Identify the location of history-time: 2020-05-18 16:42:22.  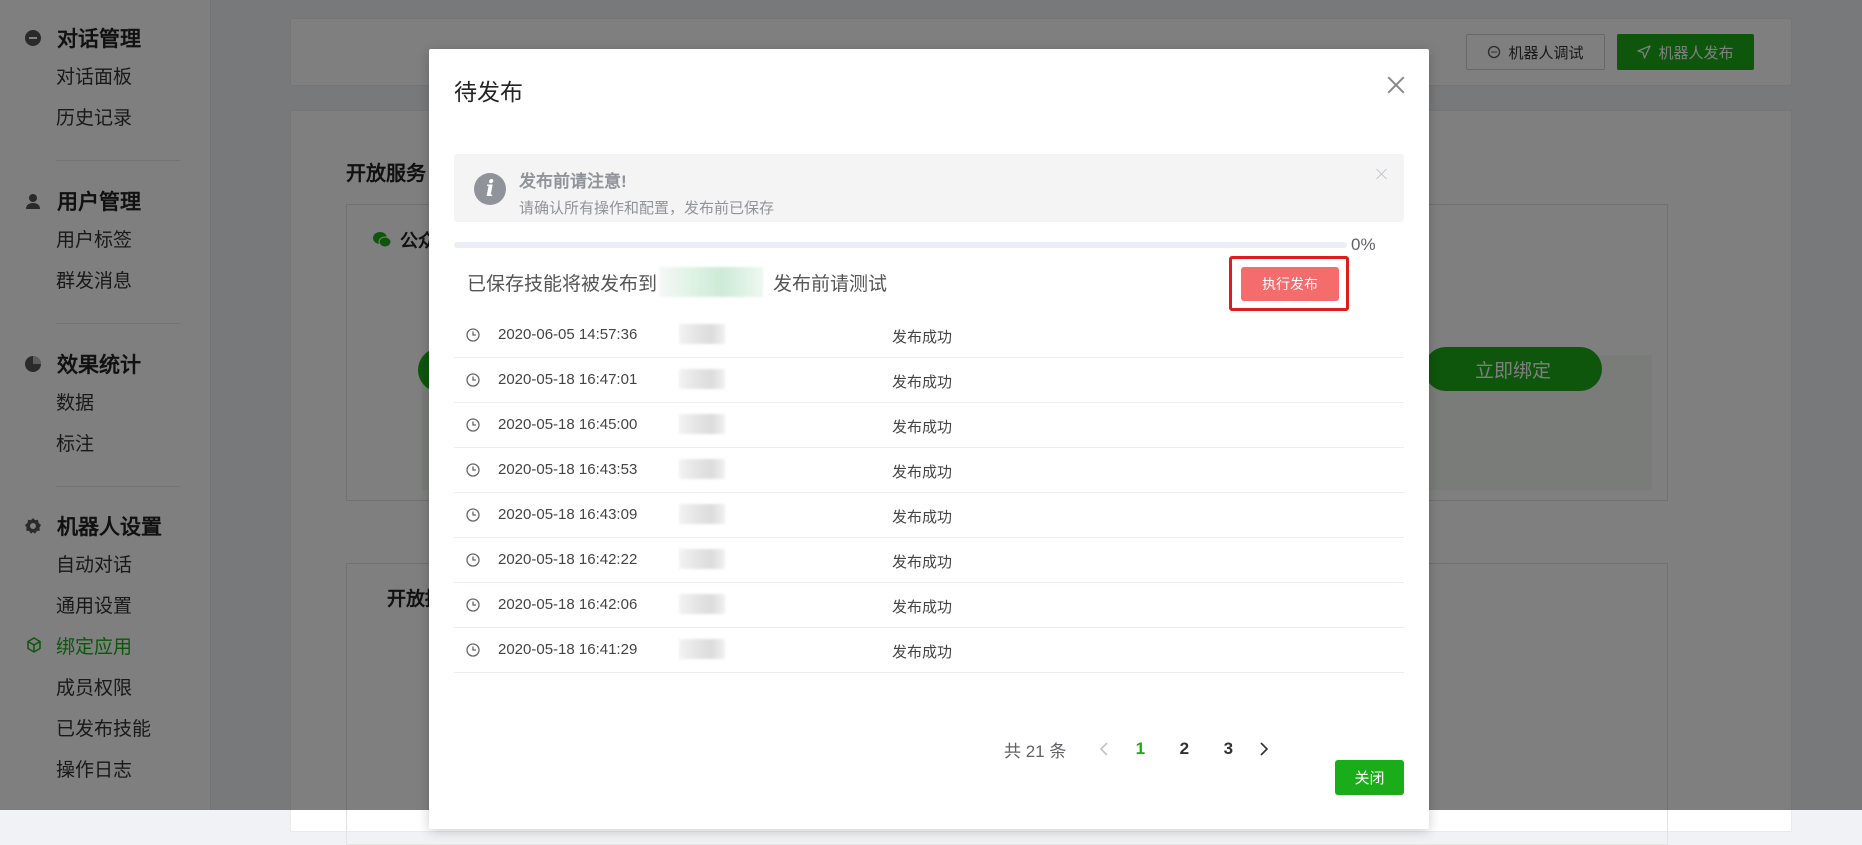
(568, 559).